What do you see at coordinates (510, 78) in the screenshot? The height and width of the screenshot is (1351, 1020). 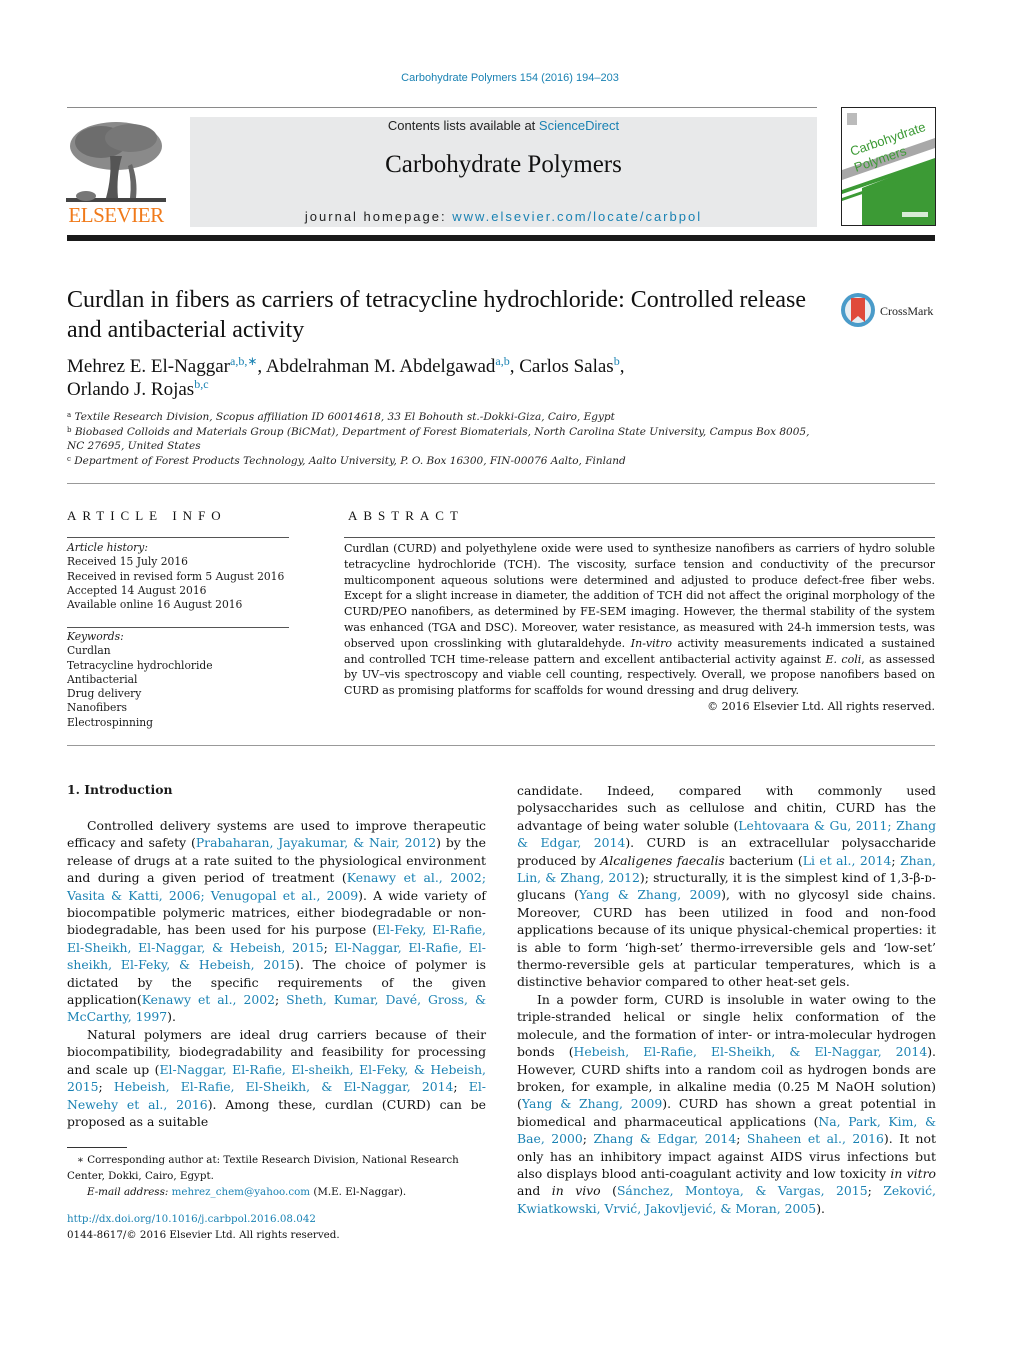 I see `journal-citation: Carbohydrate Polymers 154 (2016) 194–203` at bounding box center [510, 78].